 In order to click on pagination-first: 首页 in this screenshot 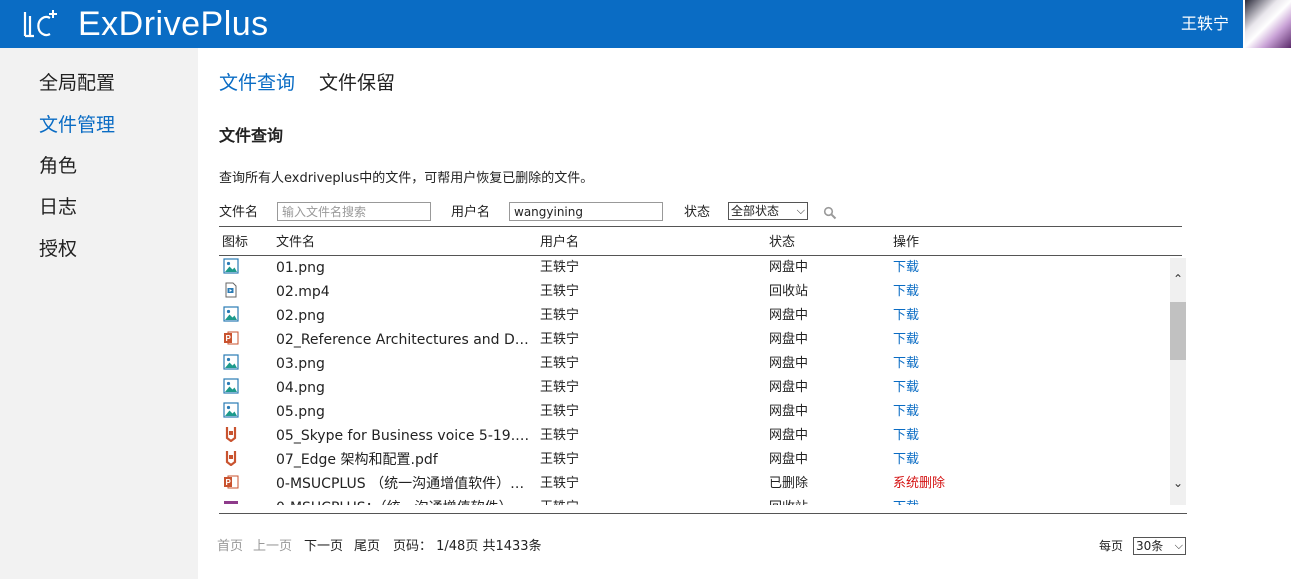, I will do `click(230, 546)`.